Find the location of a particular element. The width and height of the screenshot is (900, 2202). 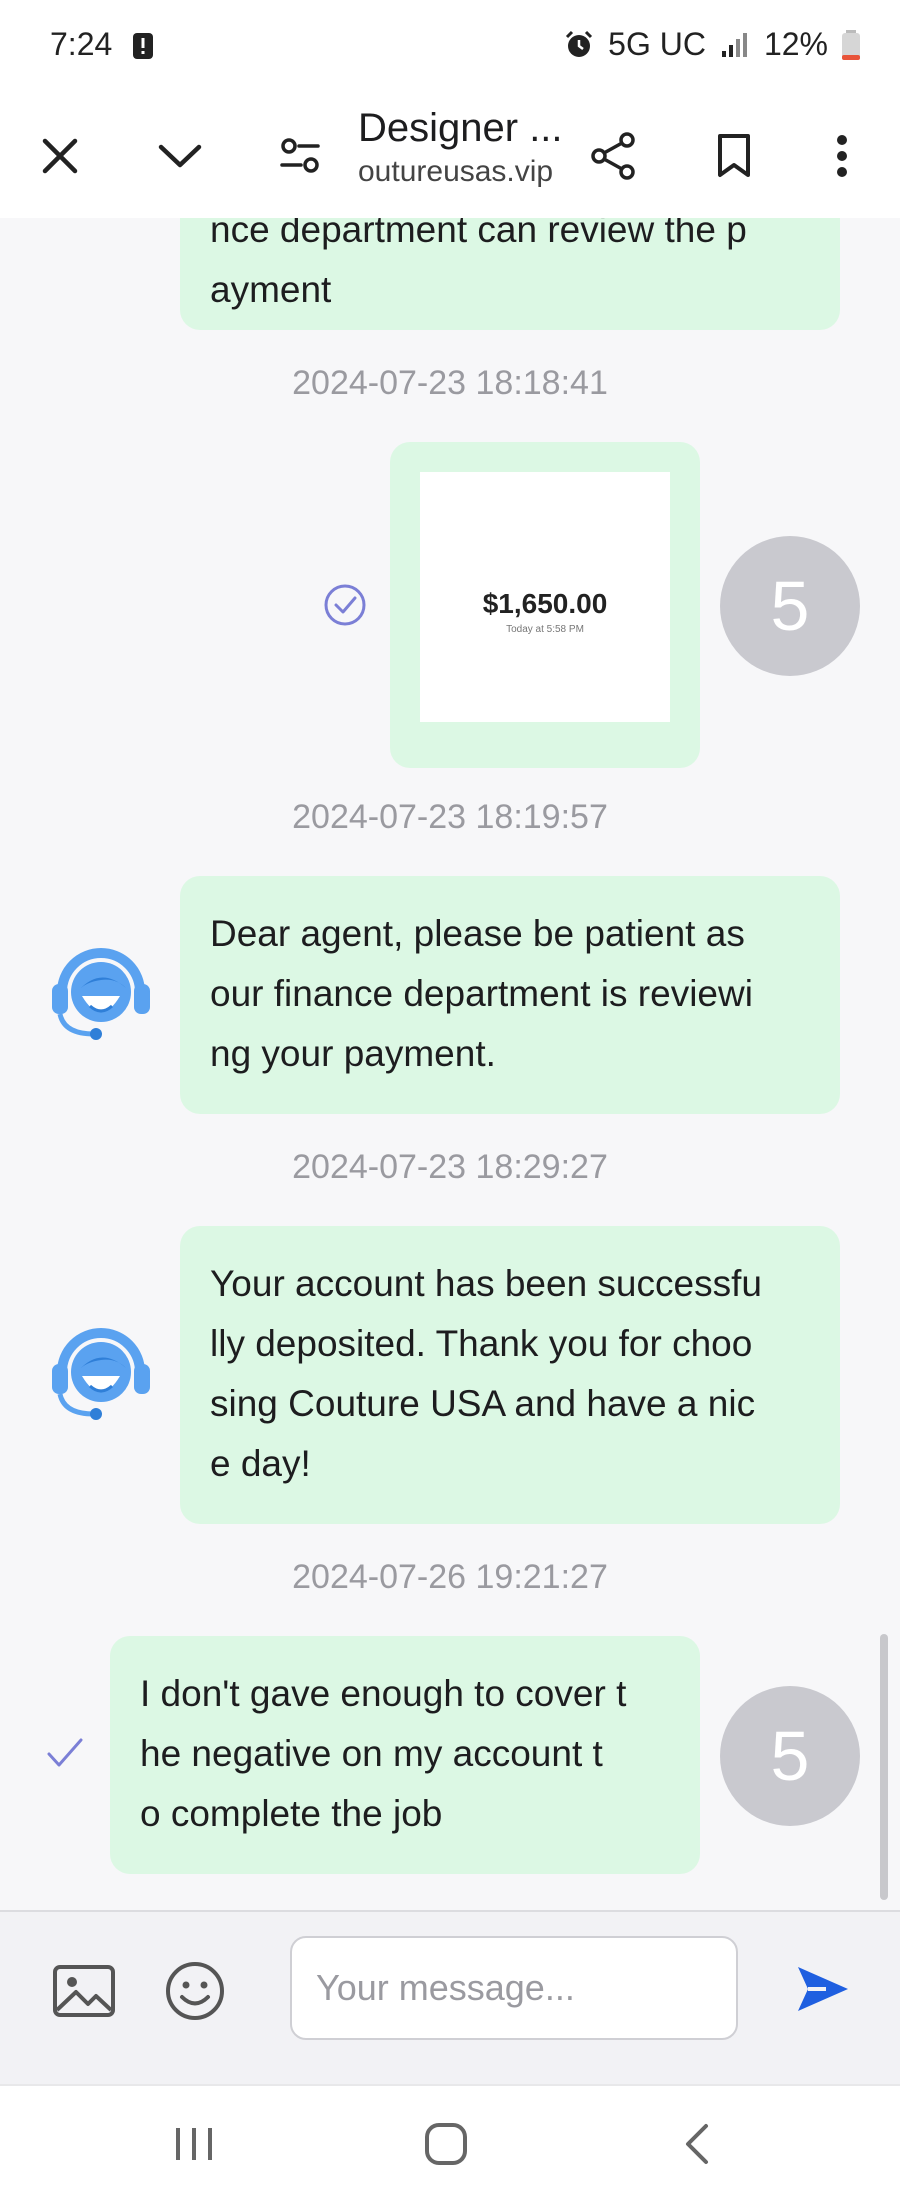

send-icon is located at coordinates (823, 1989).